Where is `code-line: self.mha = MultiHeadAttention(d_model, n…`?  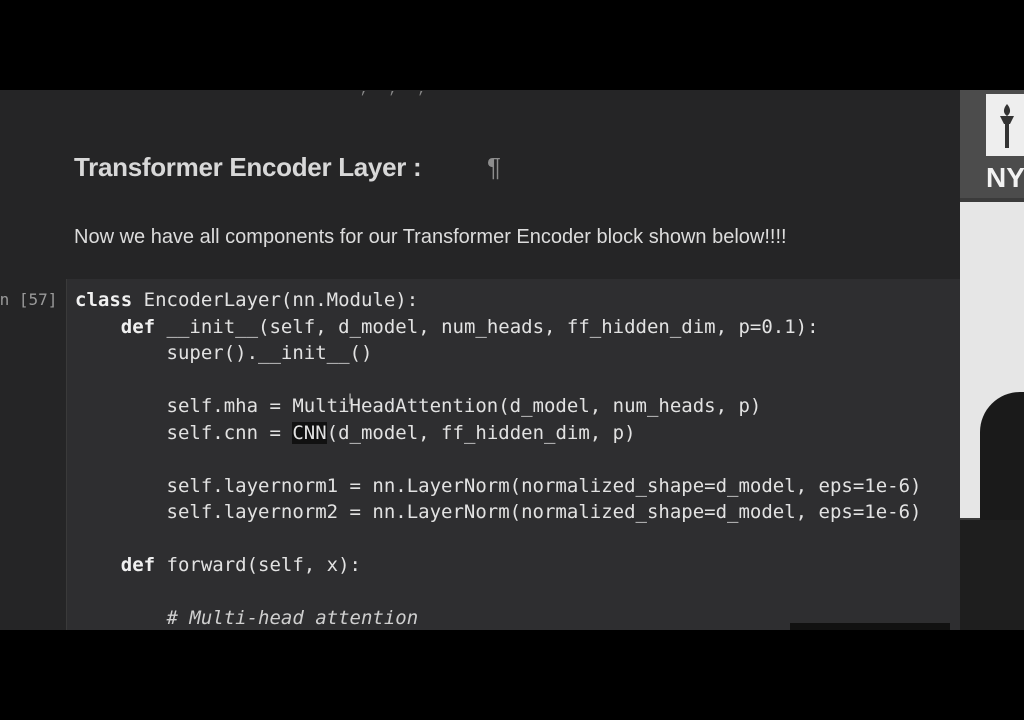 code-line: self.mha = MultiHeadAttention(d_model, n… is located at coordinates (418, 406).